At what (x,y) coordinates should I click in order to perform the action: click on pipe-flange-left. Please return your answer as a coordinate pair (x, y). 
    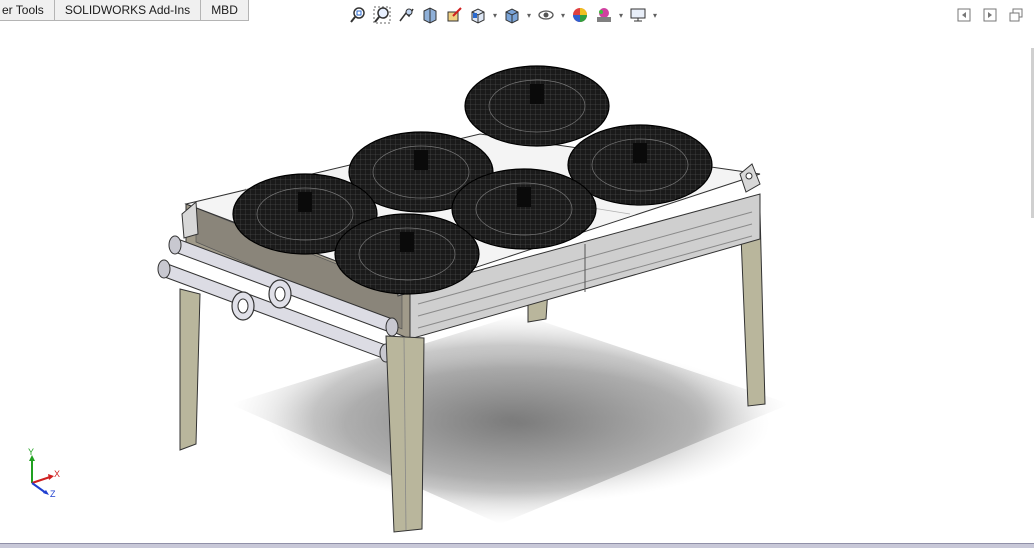
    Looking at the image, I should click on (243, 306).